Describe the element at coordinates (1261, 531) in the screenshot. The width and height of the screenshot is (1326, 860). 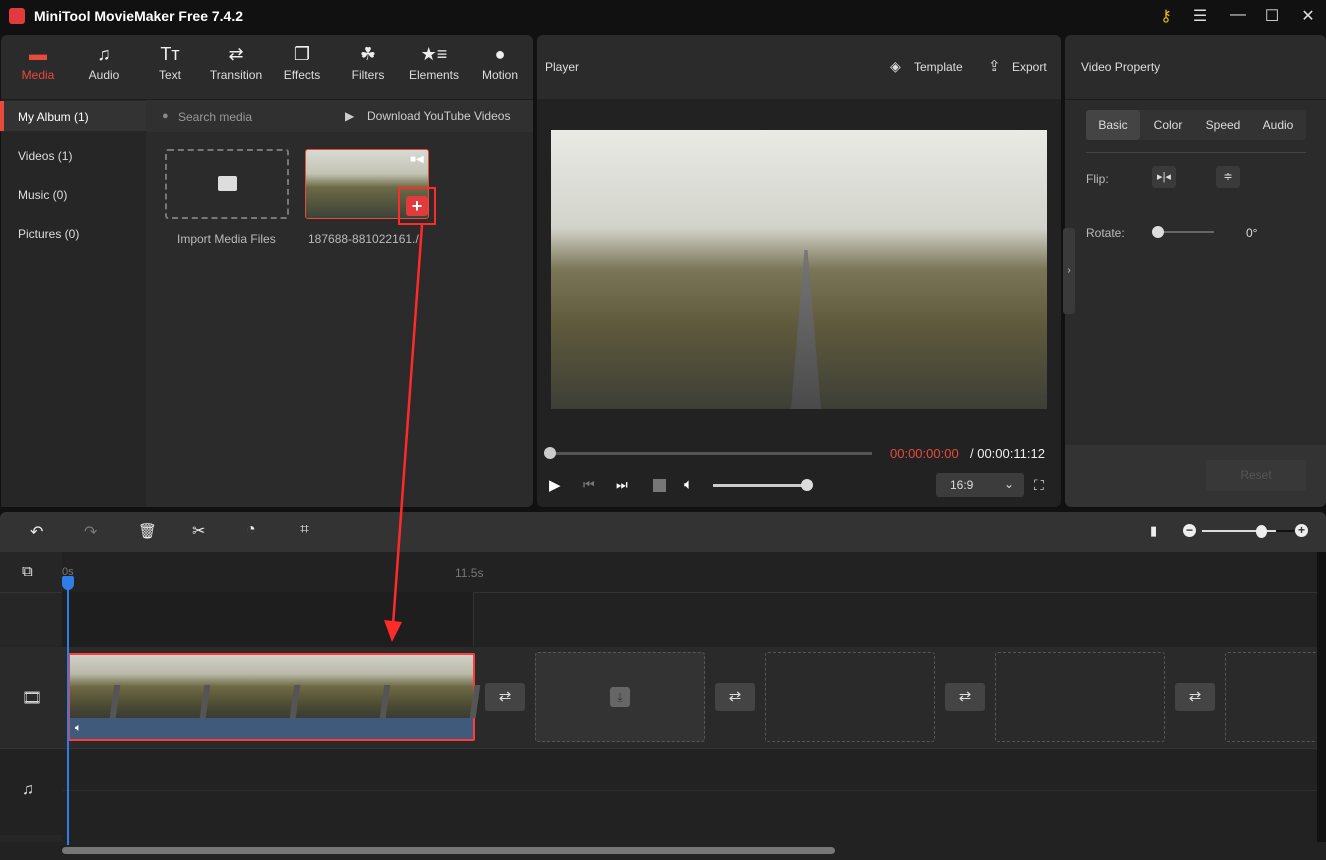
I see `timeline-zoom-handle` at that location.